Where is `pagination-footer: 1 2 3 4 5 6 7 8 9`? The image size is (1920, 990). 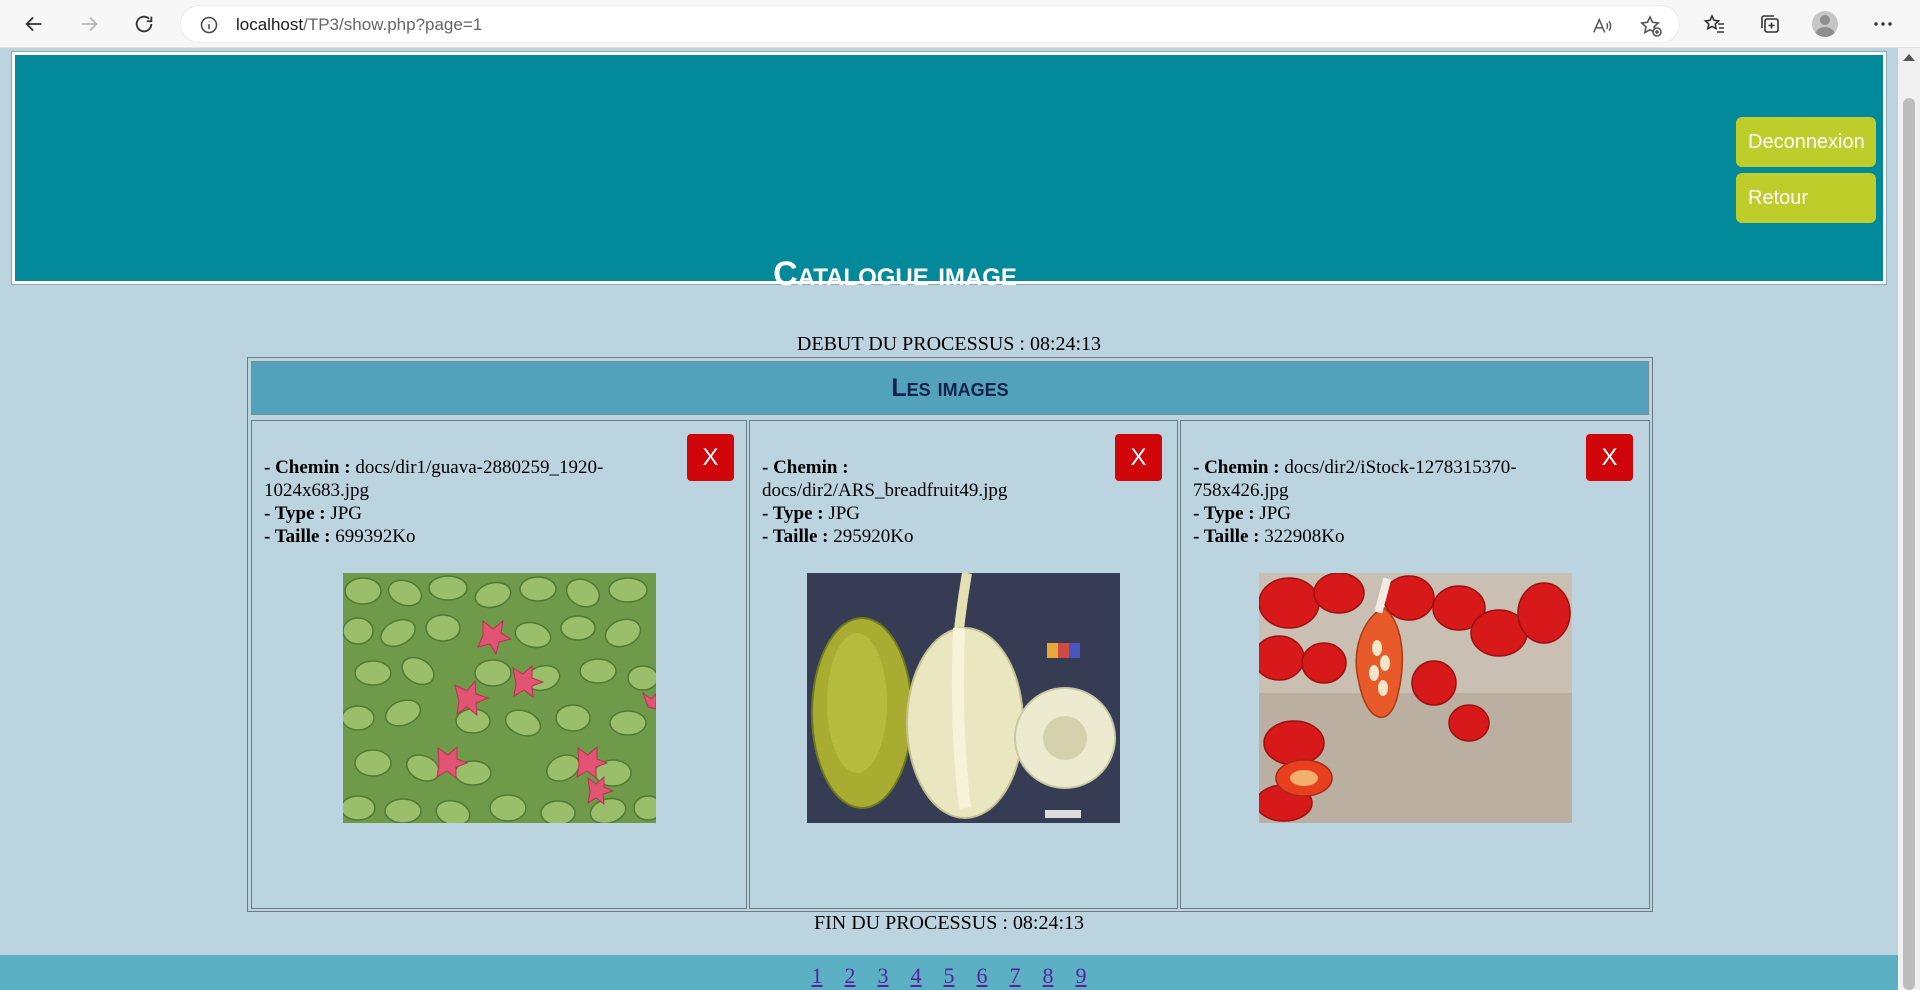
pagination-footer: 1 2 3 4 5 6 7 8 9 is located at coordinates (949, 972).